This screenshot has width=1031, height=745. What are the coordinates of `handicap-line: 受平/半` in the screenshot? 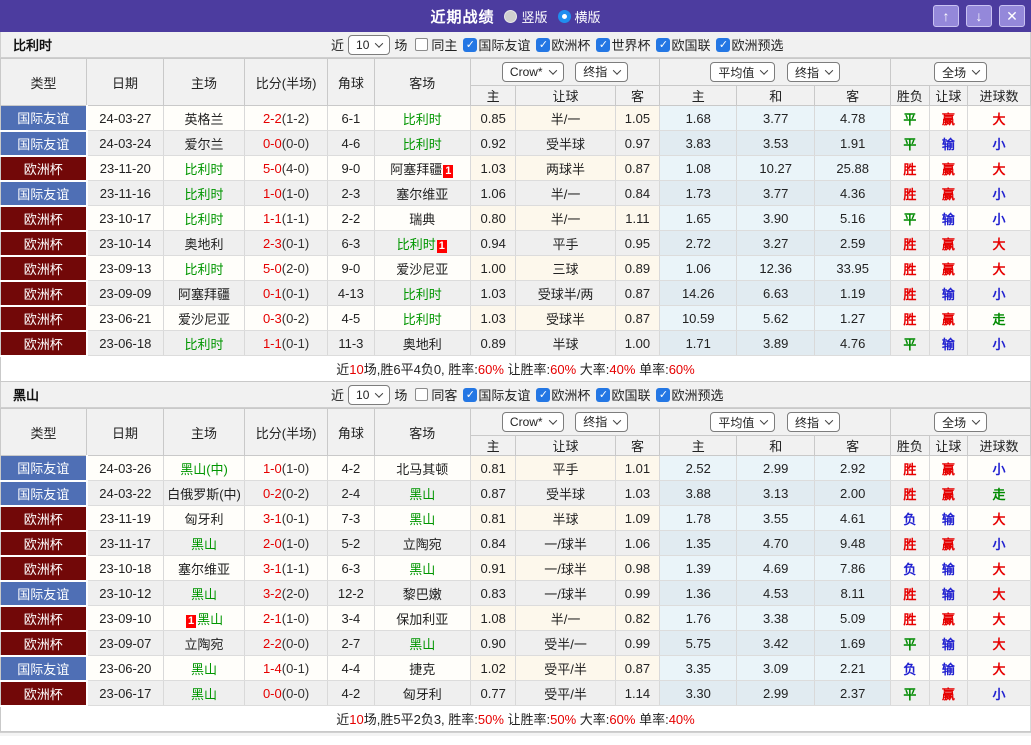 It's located at (565, 693).